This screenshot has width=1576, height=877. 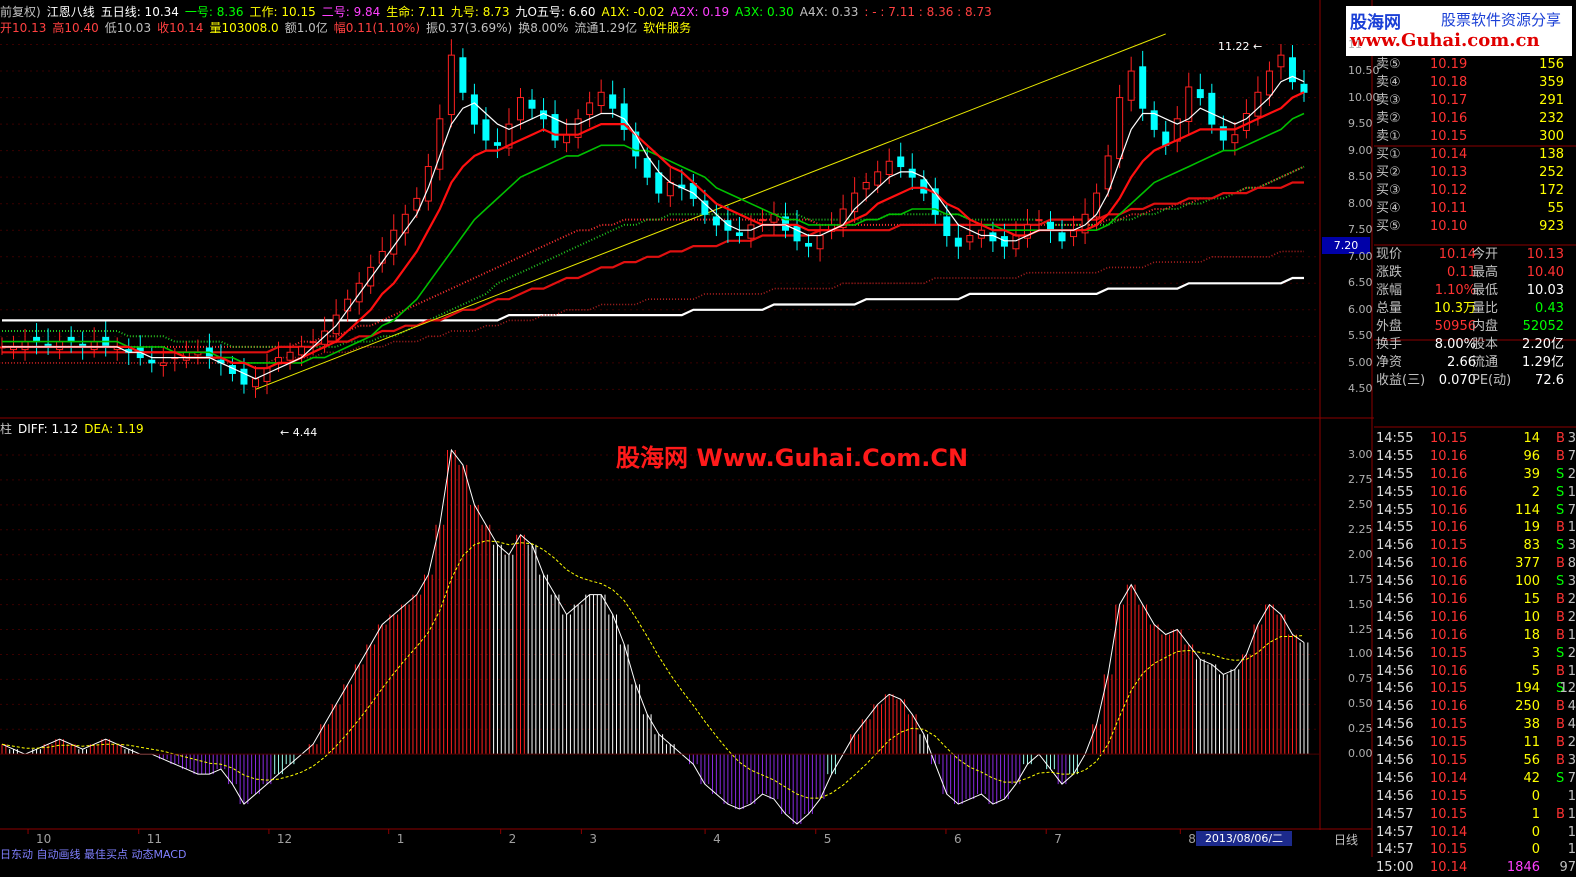 I want to click on stat-label: 股本, so click(x=1485, y=344).